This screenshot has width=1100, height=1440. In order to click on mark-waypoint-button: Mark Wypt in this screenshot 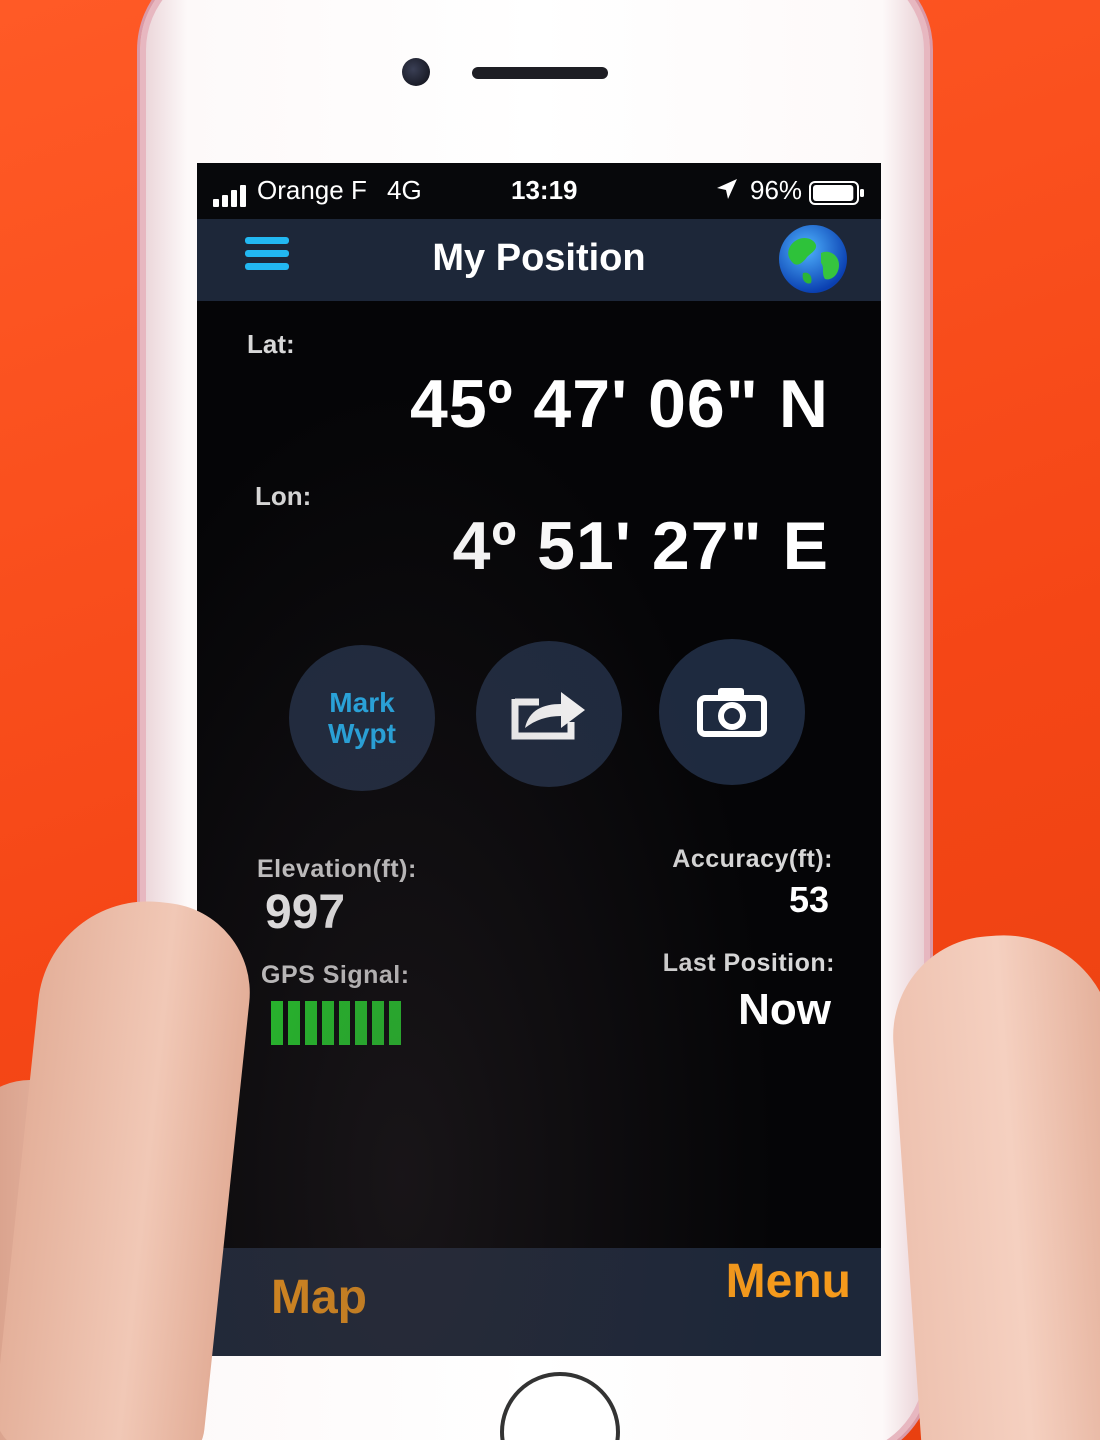, I will do `click(362, 718)`.